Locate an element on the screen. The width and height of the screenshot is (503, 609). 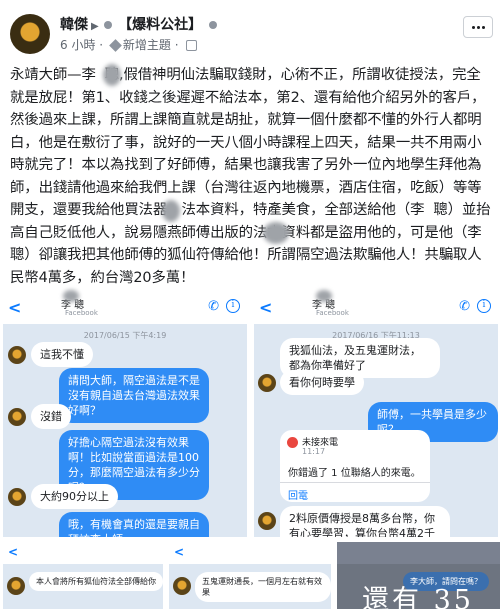
group-dot-icon is located at coordinates (107, 25).